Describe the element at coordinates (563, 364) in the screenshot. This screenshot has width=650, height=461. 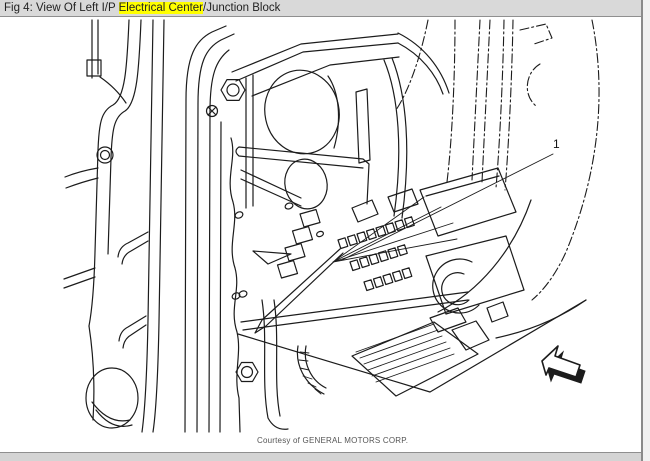
I see `up-left-arrow-icon` at that location.